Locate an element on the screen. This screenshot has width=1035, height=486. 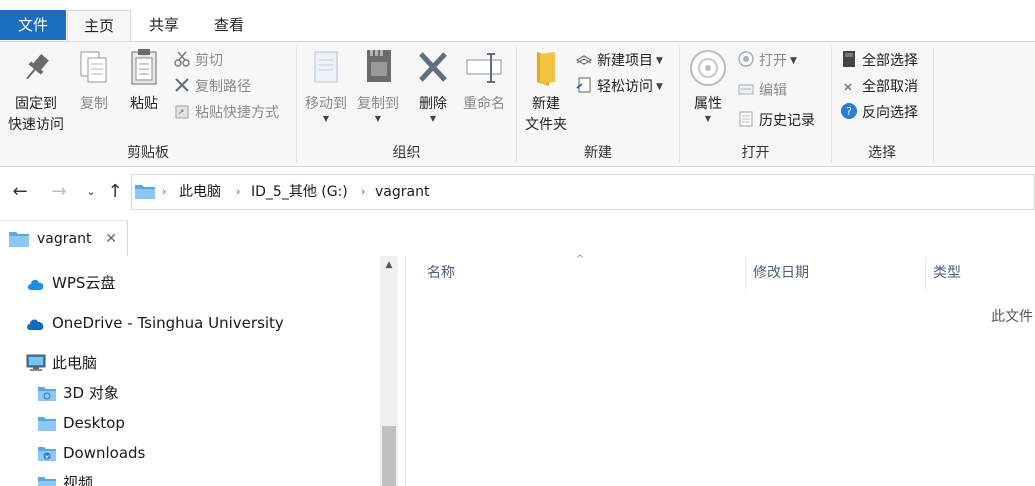
edit-label: 编辑 is located at coordinates (773, 91).